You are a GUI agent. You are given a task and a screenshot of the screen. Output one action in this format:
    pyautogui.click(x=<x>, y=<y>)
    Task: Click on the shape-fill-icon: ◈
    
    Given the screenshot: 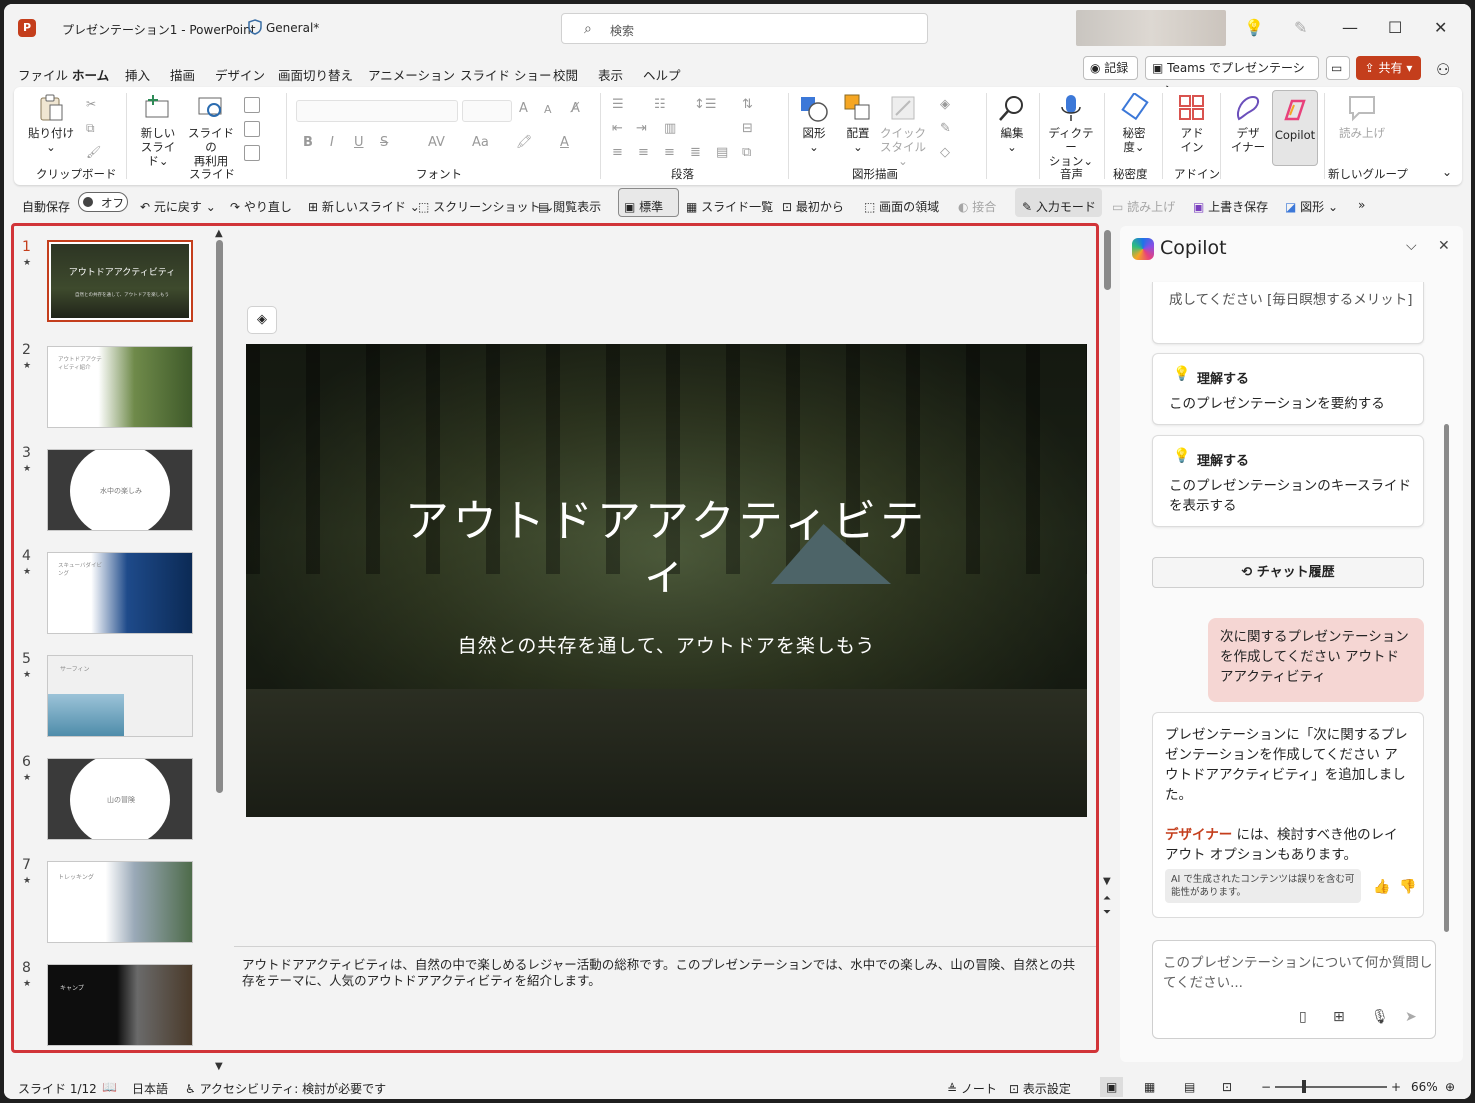 What is the action you would take?
    pyautogui.click(x=945, y=104)
    